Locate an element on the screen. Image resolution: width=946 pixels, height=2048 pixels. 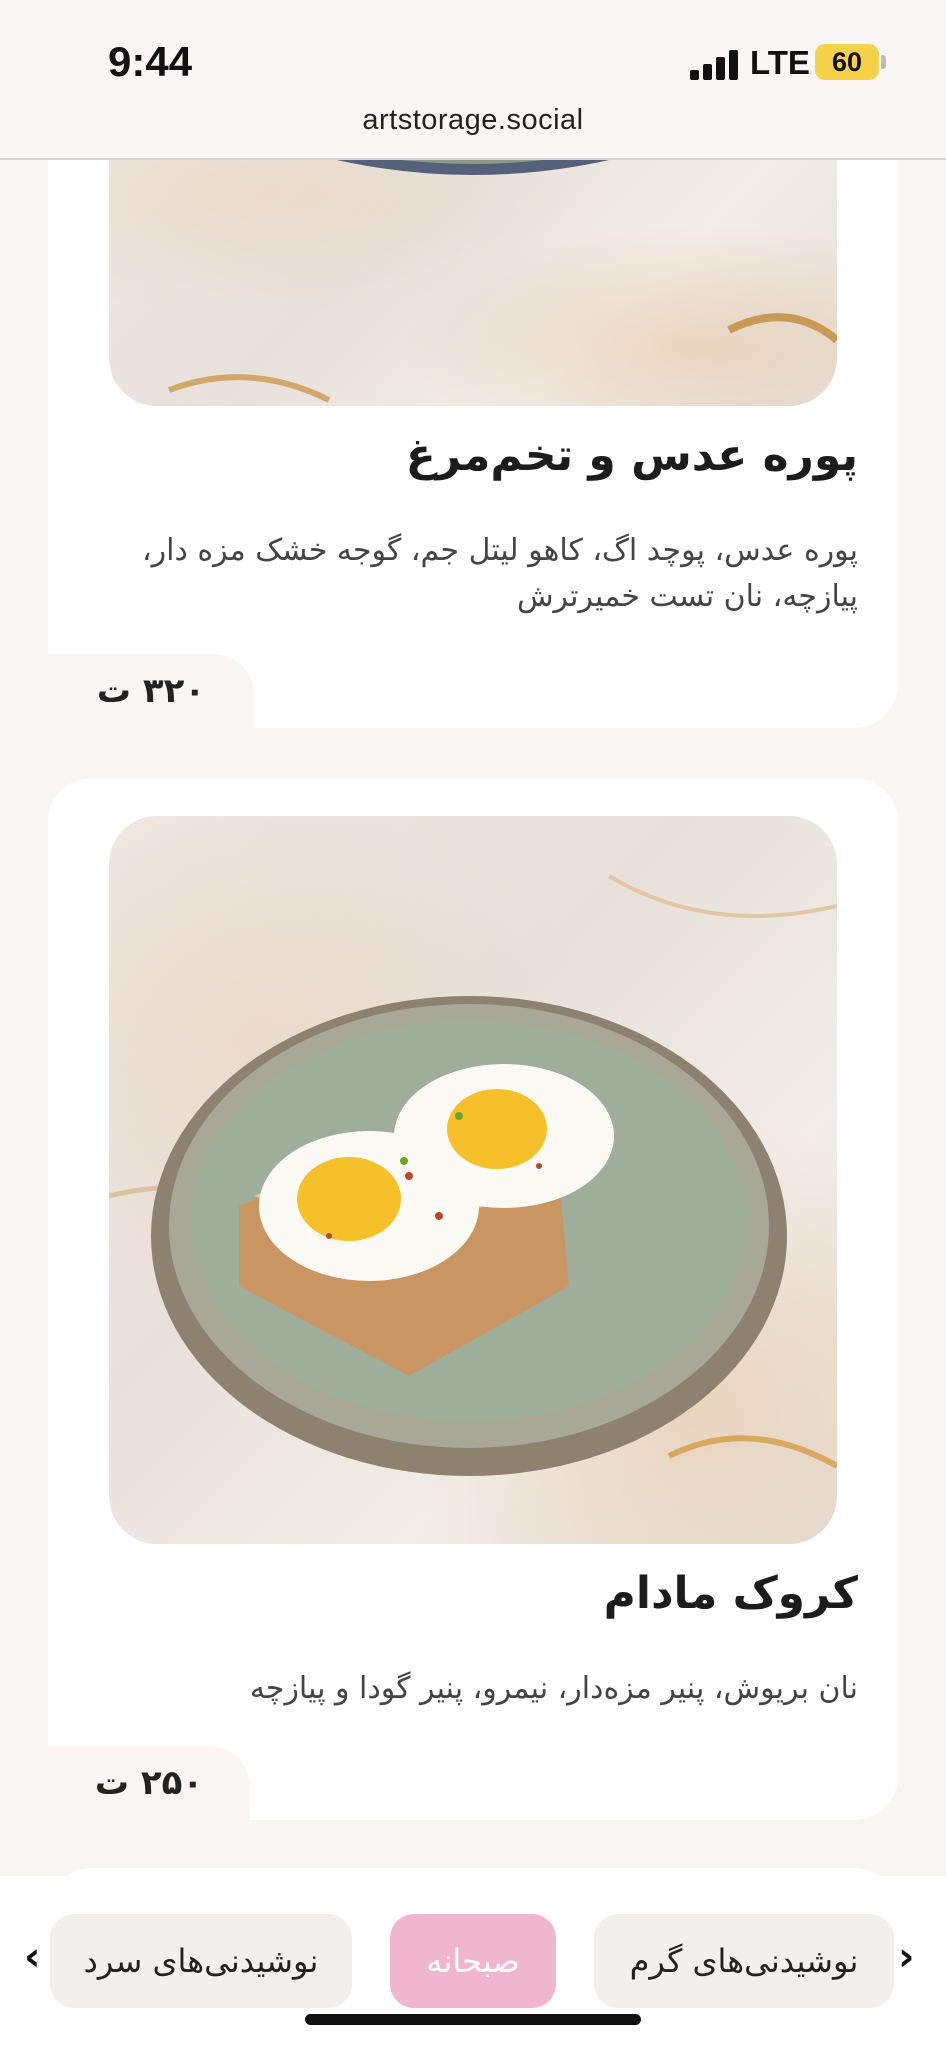
price-tag: ۳۲۰ ت is located at coordinates (151, 691).